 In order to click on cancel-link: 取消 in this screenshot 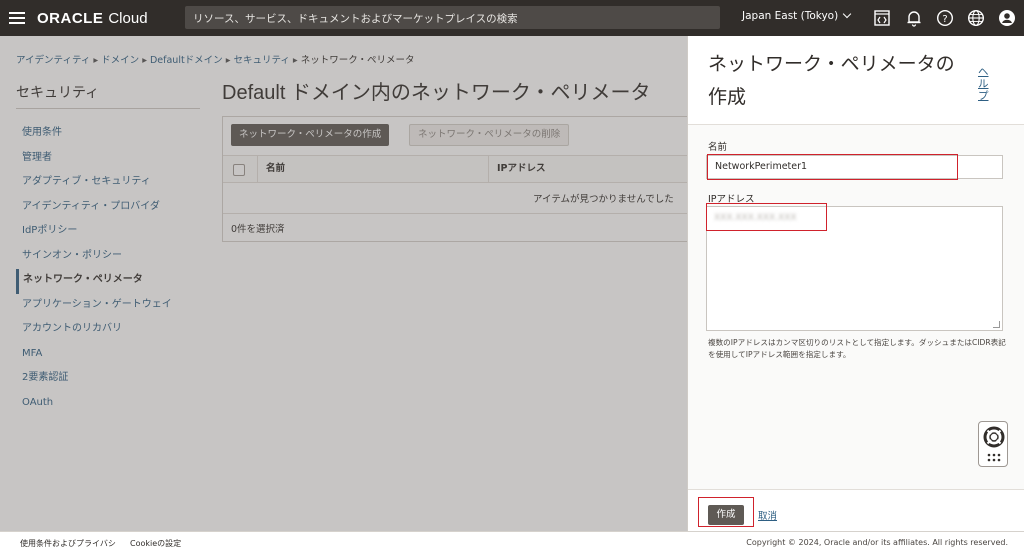, I will do `click(767, 515)`.